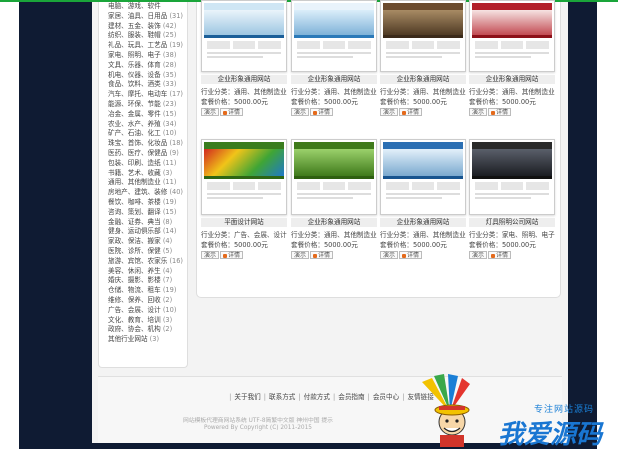  I want to click on template-price: 套餐价格：5000.00元, so click(502, 102).